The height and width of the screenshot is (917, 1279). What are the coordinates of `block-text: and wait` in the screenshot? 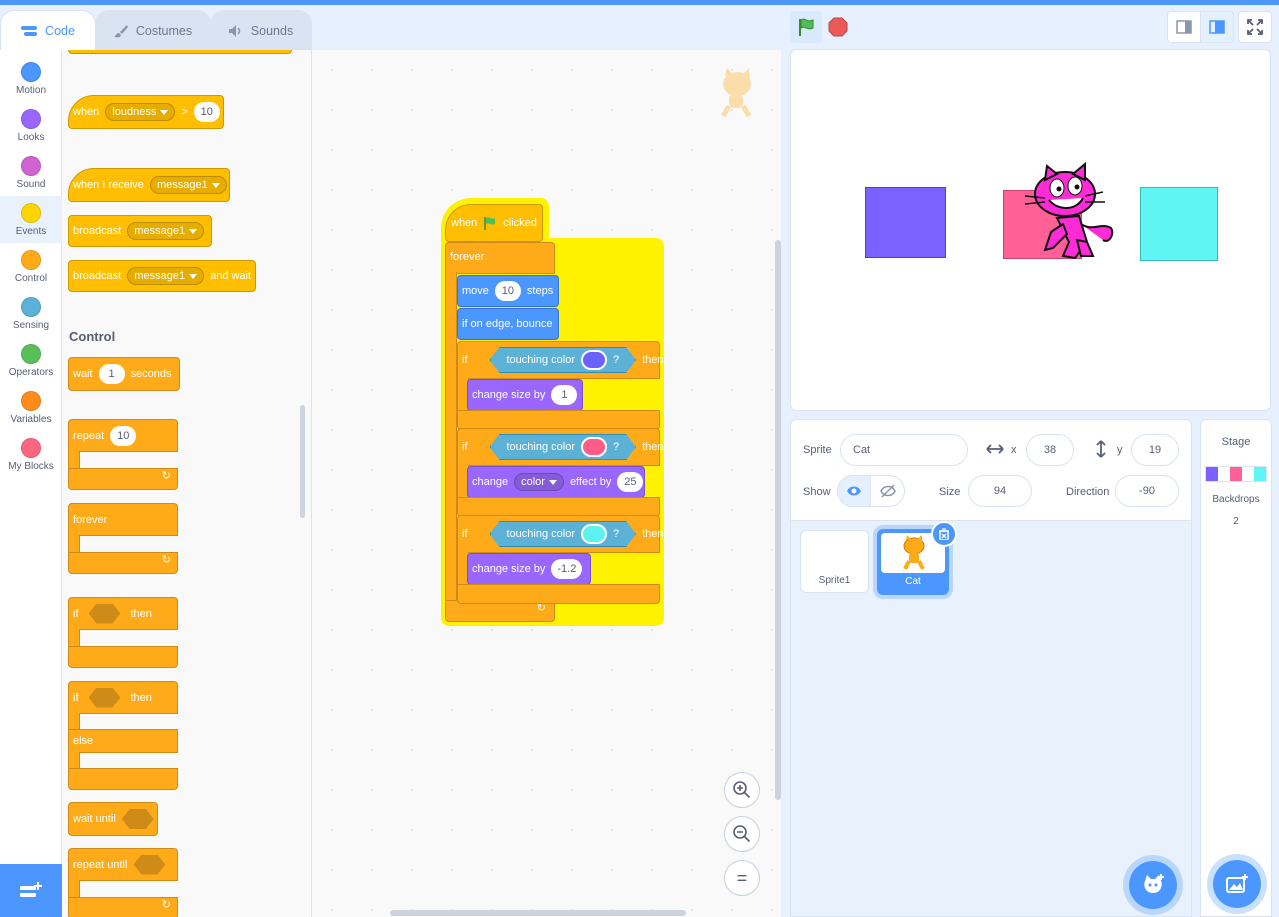 It's located at (231, 276).